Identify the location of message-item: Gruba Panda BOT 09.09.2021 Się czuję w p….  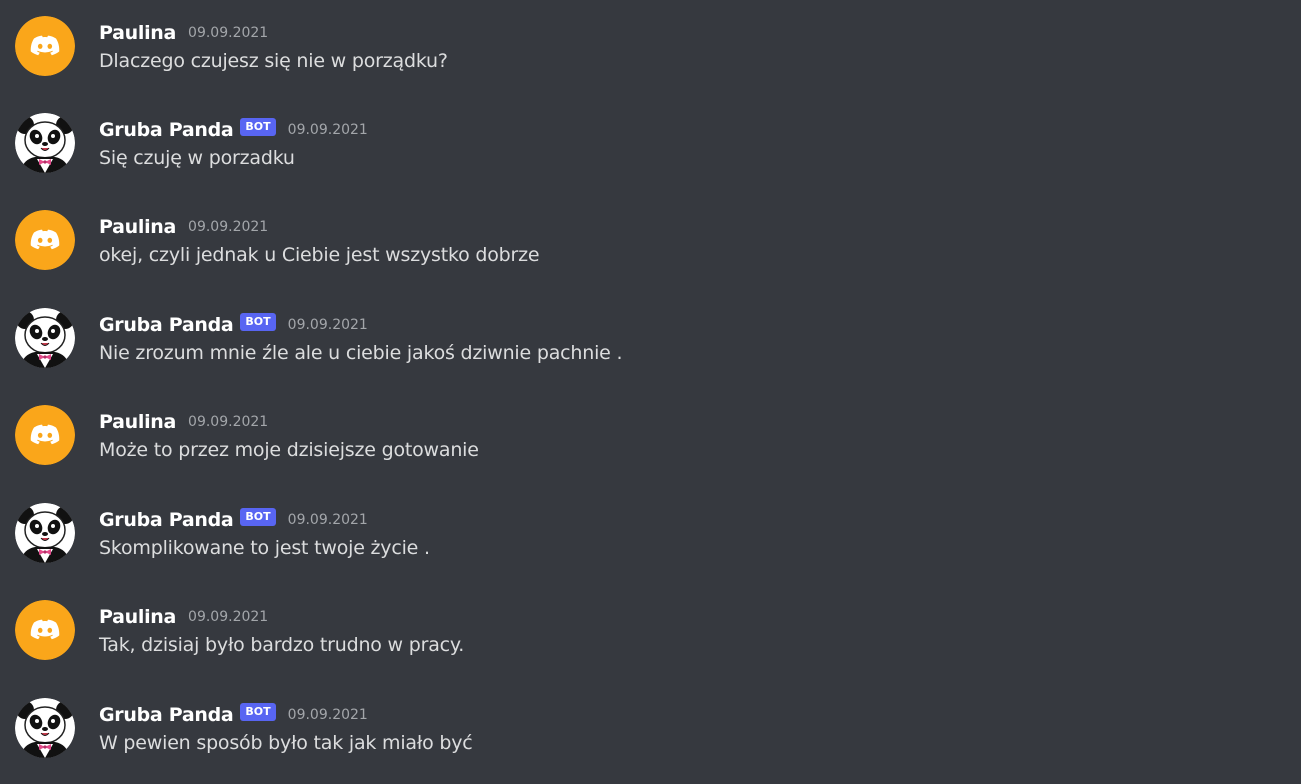
(650, 137).